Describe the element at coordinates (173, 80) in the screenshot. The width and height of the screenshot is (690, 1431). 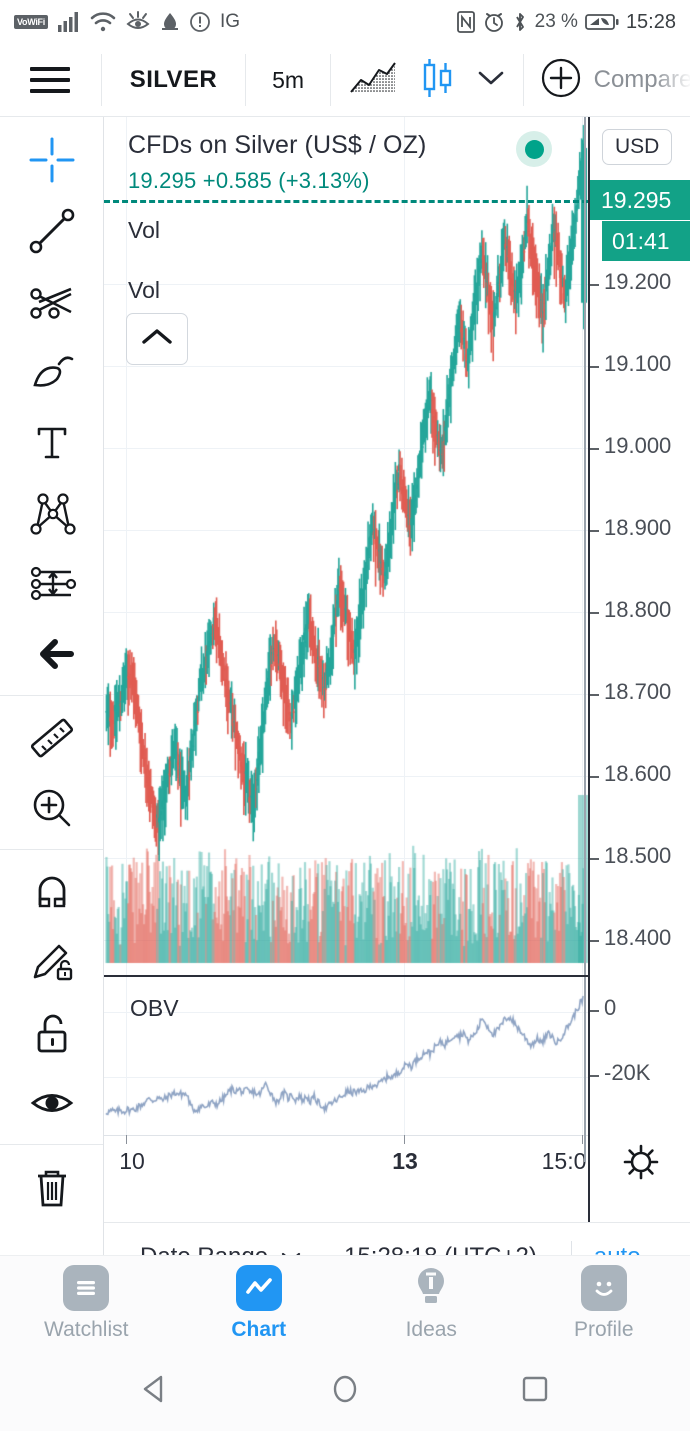
I see `symbol-button: SILVER` at that location.